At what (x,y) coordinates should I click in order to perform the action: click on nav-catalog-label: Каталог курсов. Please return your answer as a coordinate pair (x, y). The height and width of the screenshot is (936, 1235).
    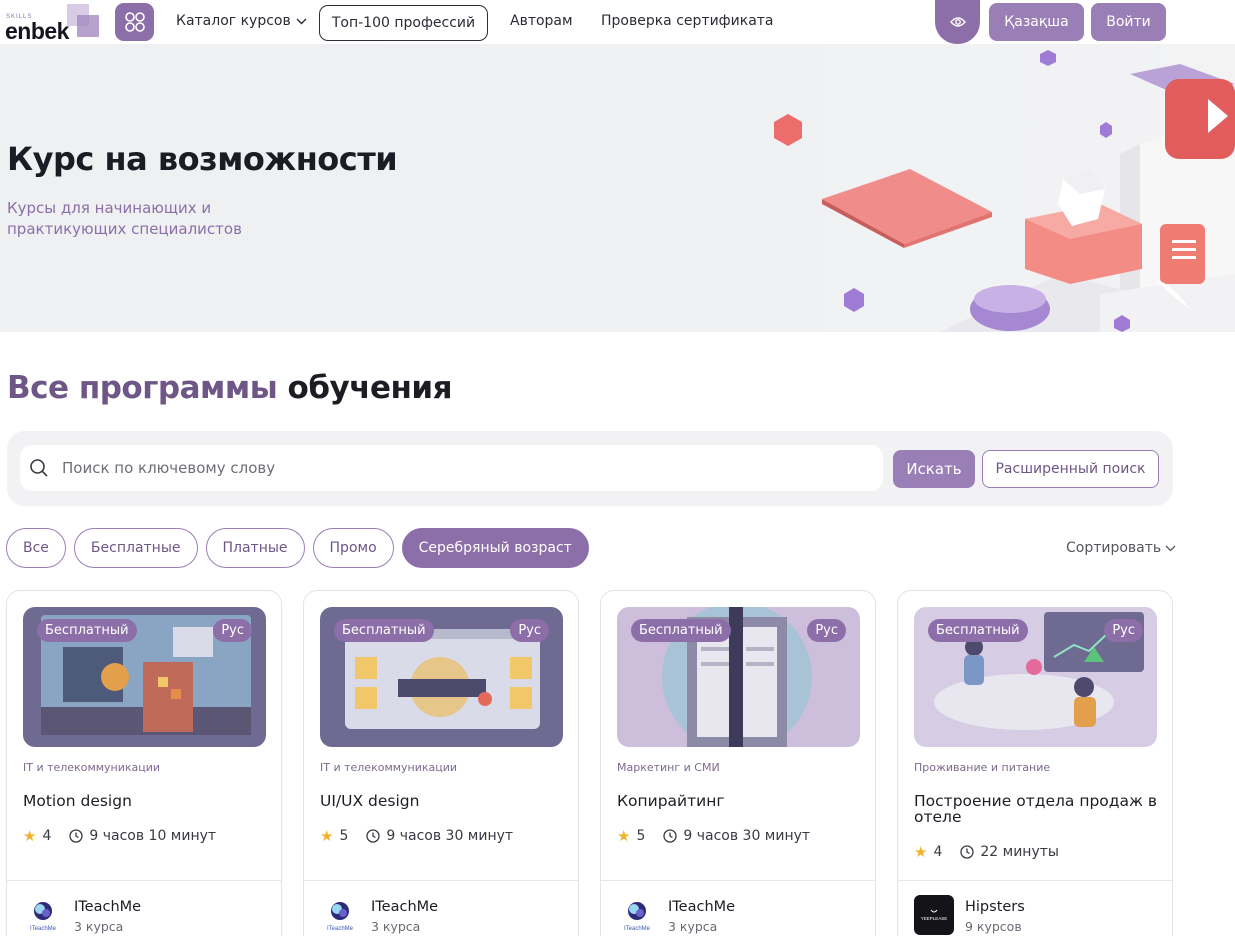
    Looking at the image, I should click on (233, 21).